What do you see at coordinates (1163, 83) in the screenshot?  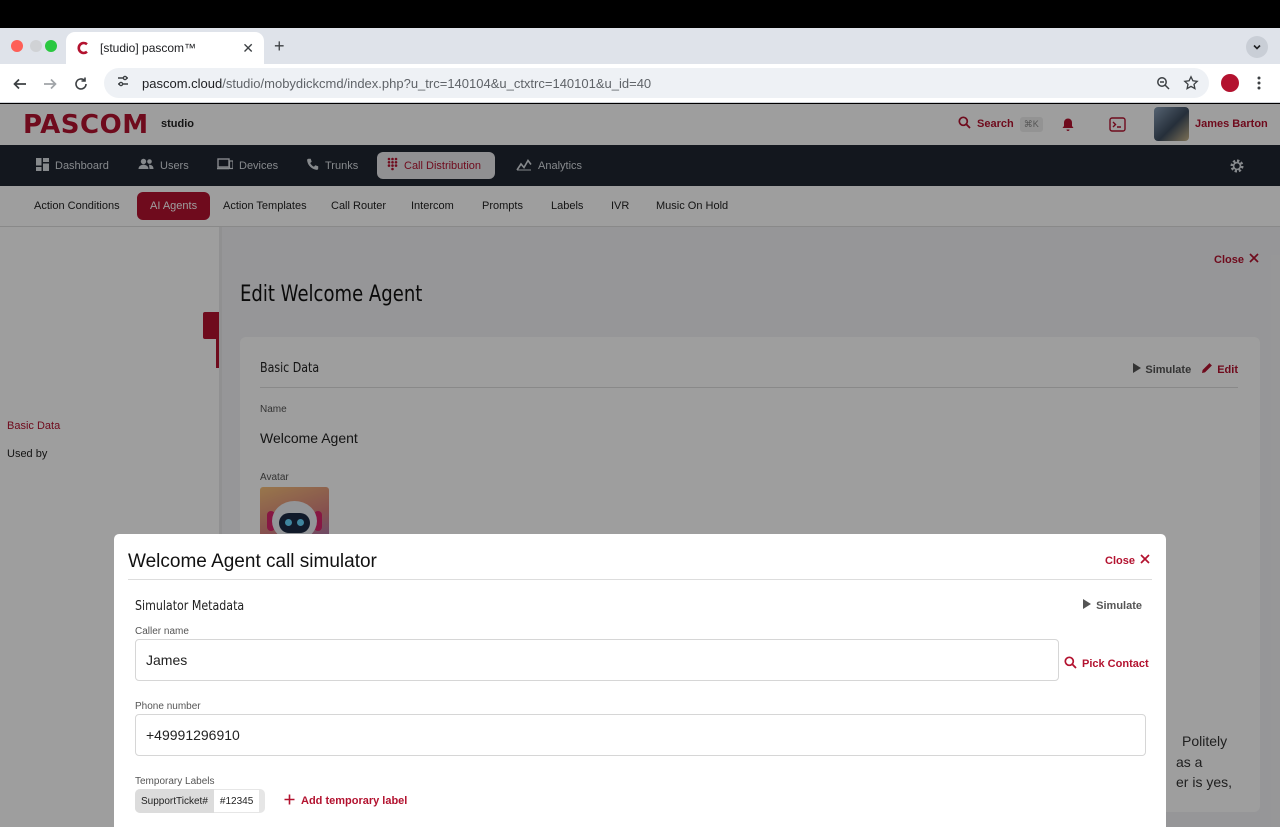 I see `zoom-icon` at bounding box center [1163, 83].